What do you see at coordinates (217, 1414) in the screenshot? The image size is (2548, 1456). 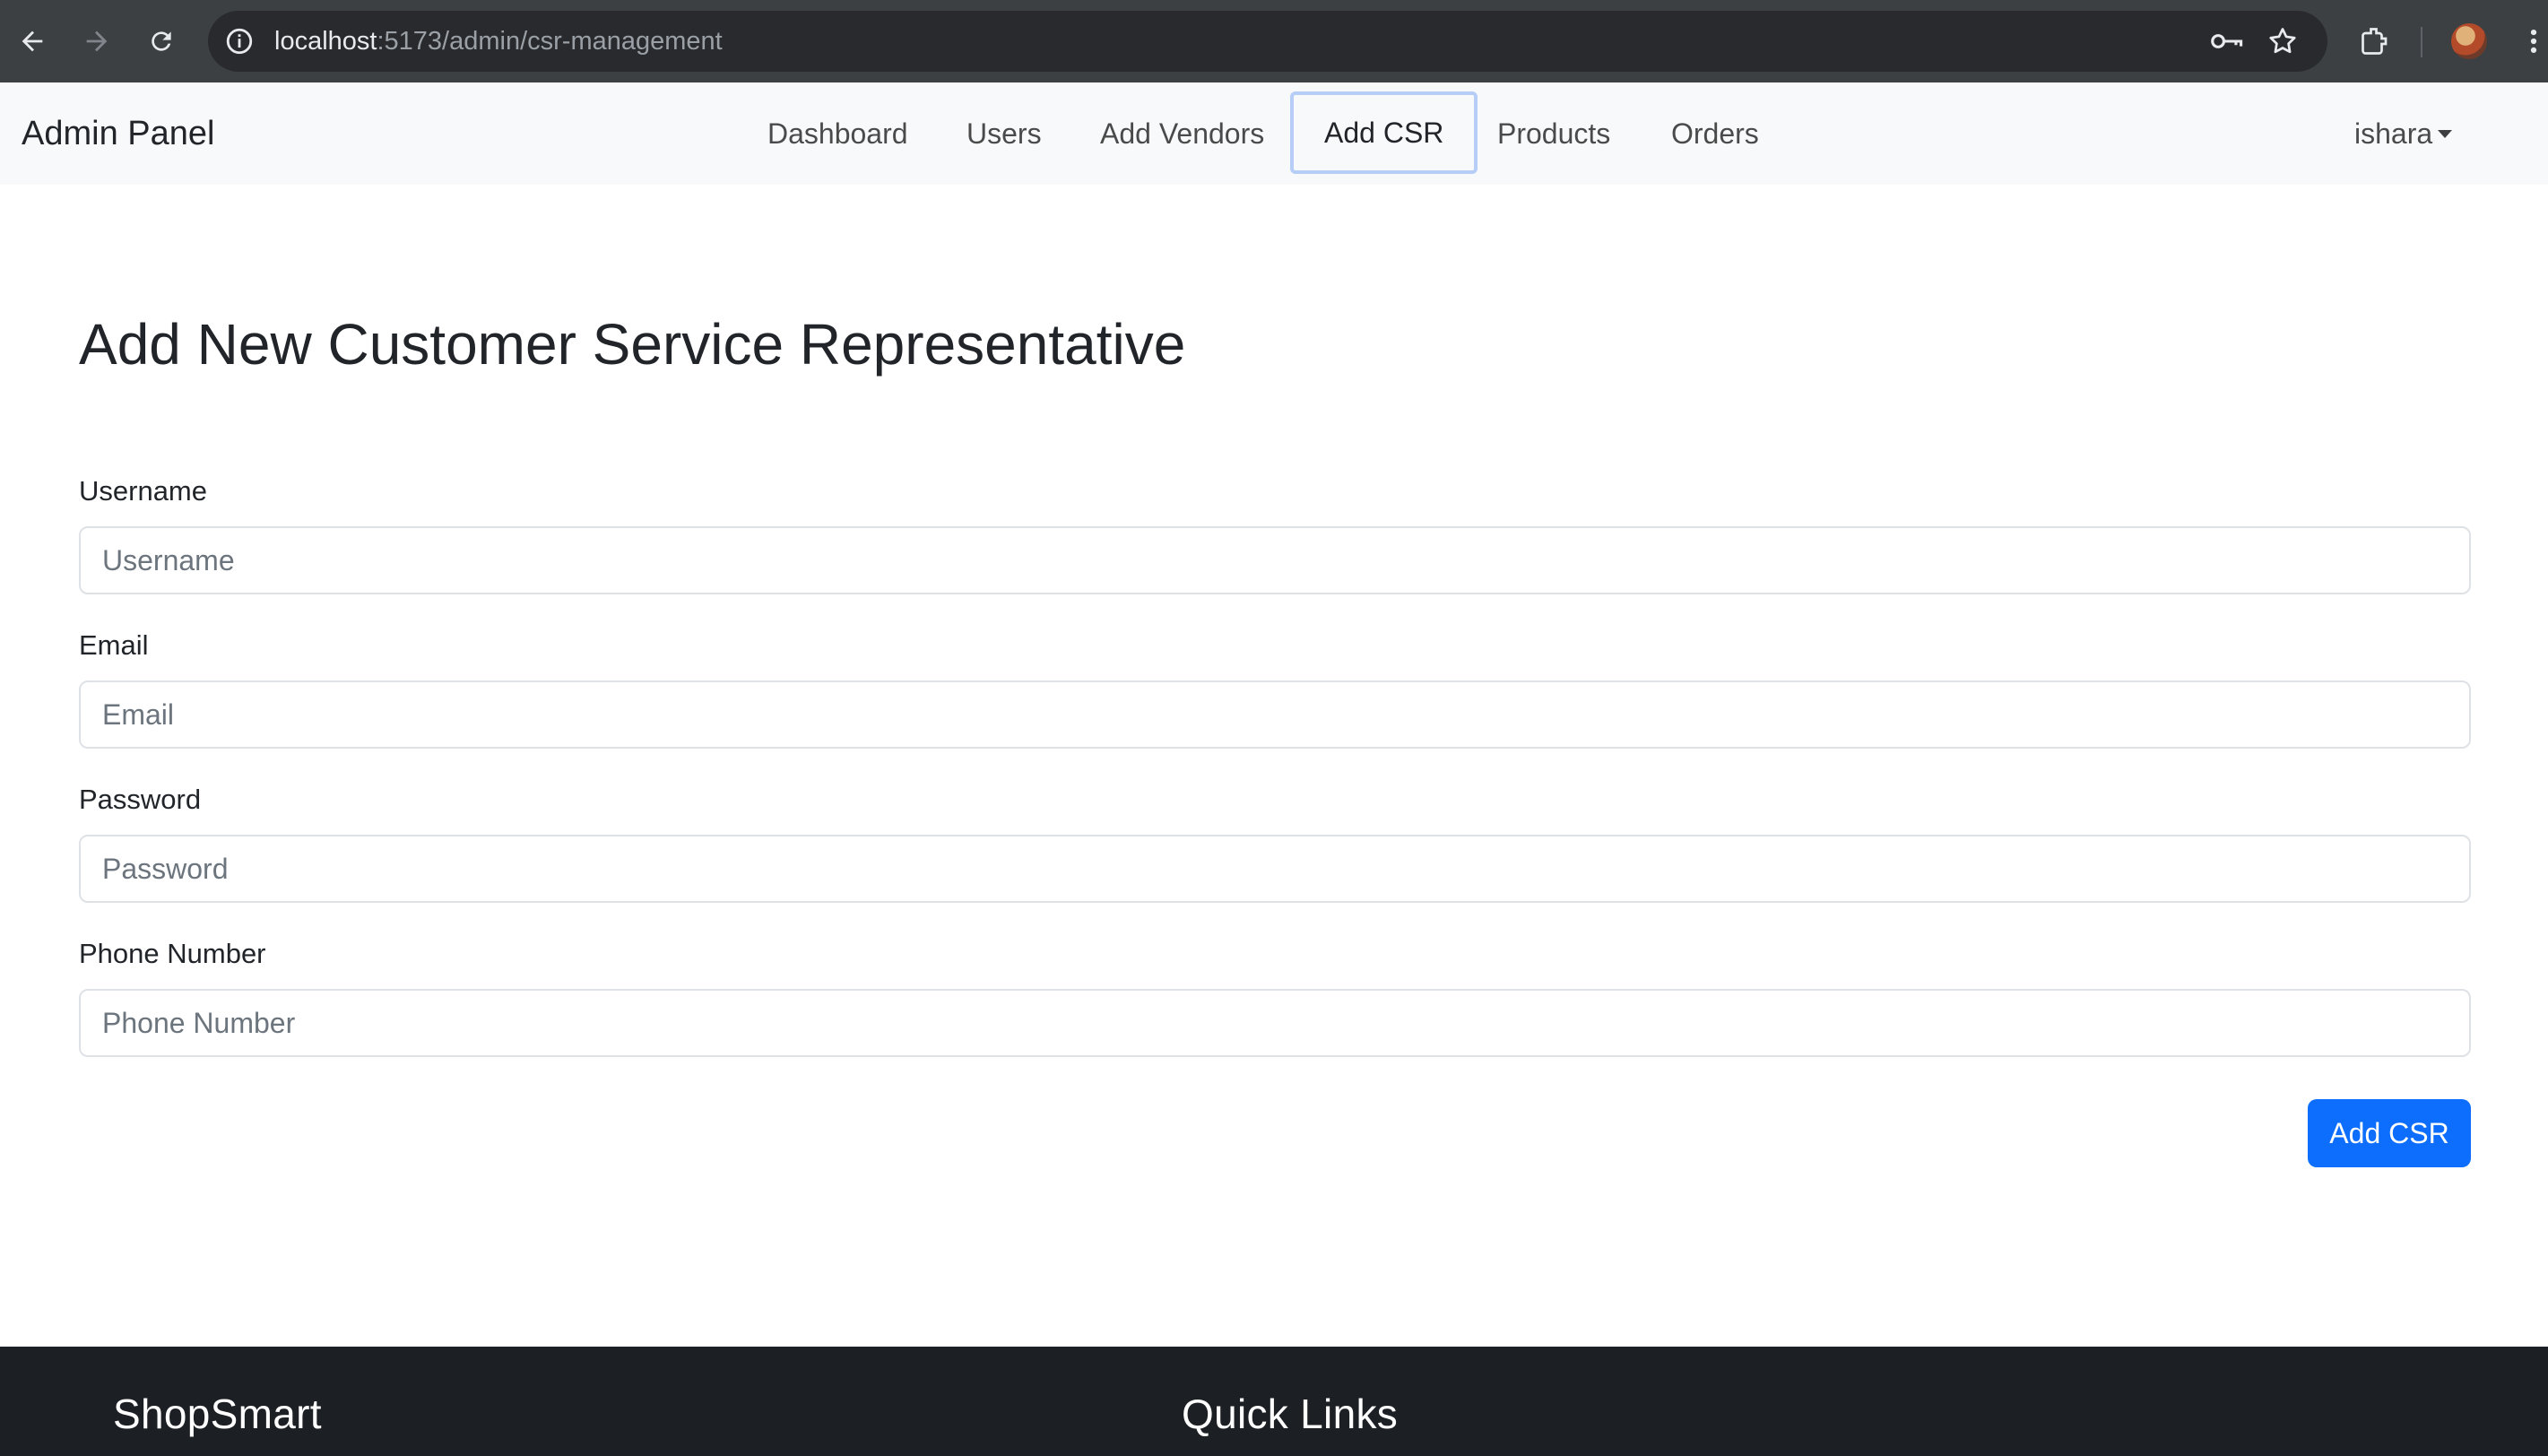 I see `footer-brand: ShopSmart` at bounding box center [217, 1414].